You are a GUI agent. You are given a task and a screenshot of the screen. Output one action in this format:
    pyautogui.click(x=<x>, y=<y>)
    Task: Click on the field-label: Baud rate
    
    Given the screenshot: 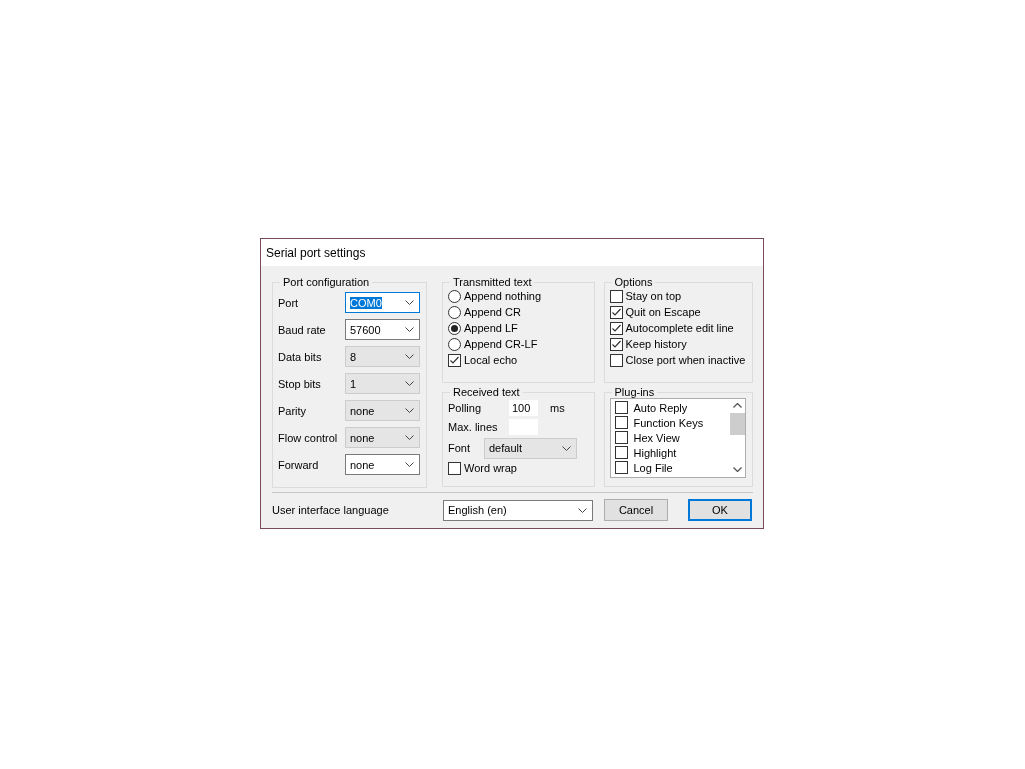 What is the action you would take?
    pyautogui.click(x=302, y=329)
    